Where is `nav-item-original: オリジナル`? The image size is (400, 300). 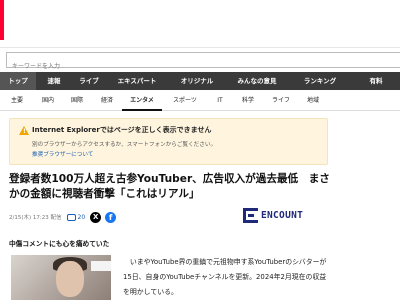 nav-item-original: オリジナル is located at coordinates (197, 81).